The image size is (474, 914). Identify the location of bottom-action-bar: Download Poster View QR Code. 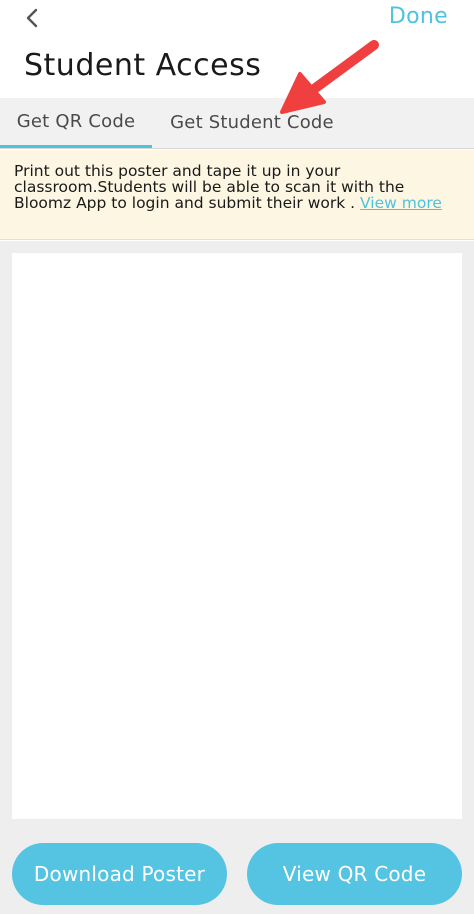
(237, 873).